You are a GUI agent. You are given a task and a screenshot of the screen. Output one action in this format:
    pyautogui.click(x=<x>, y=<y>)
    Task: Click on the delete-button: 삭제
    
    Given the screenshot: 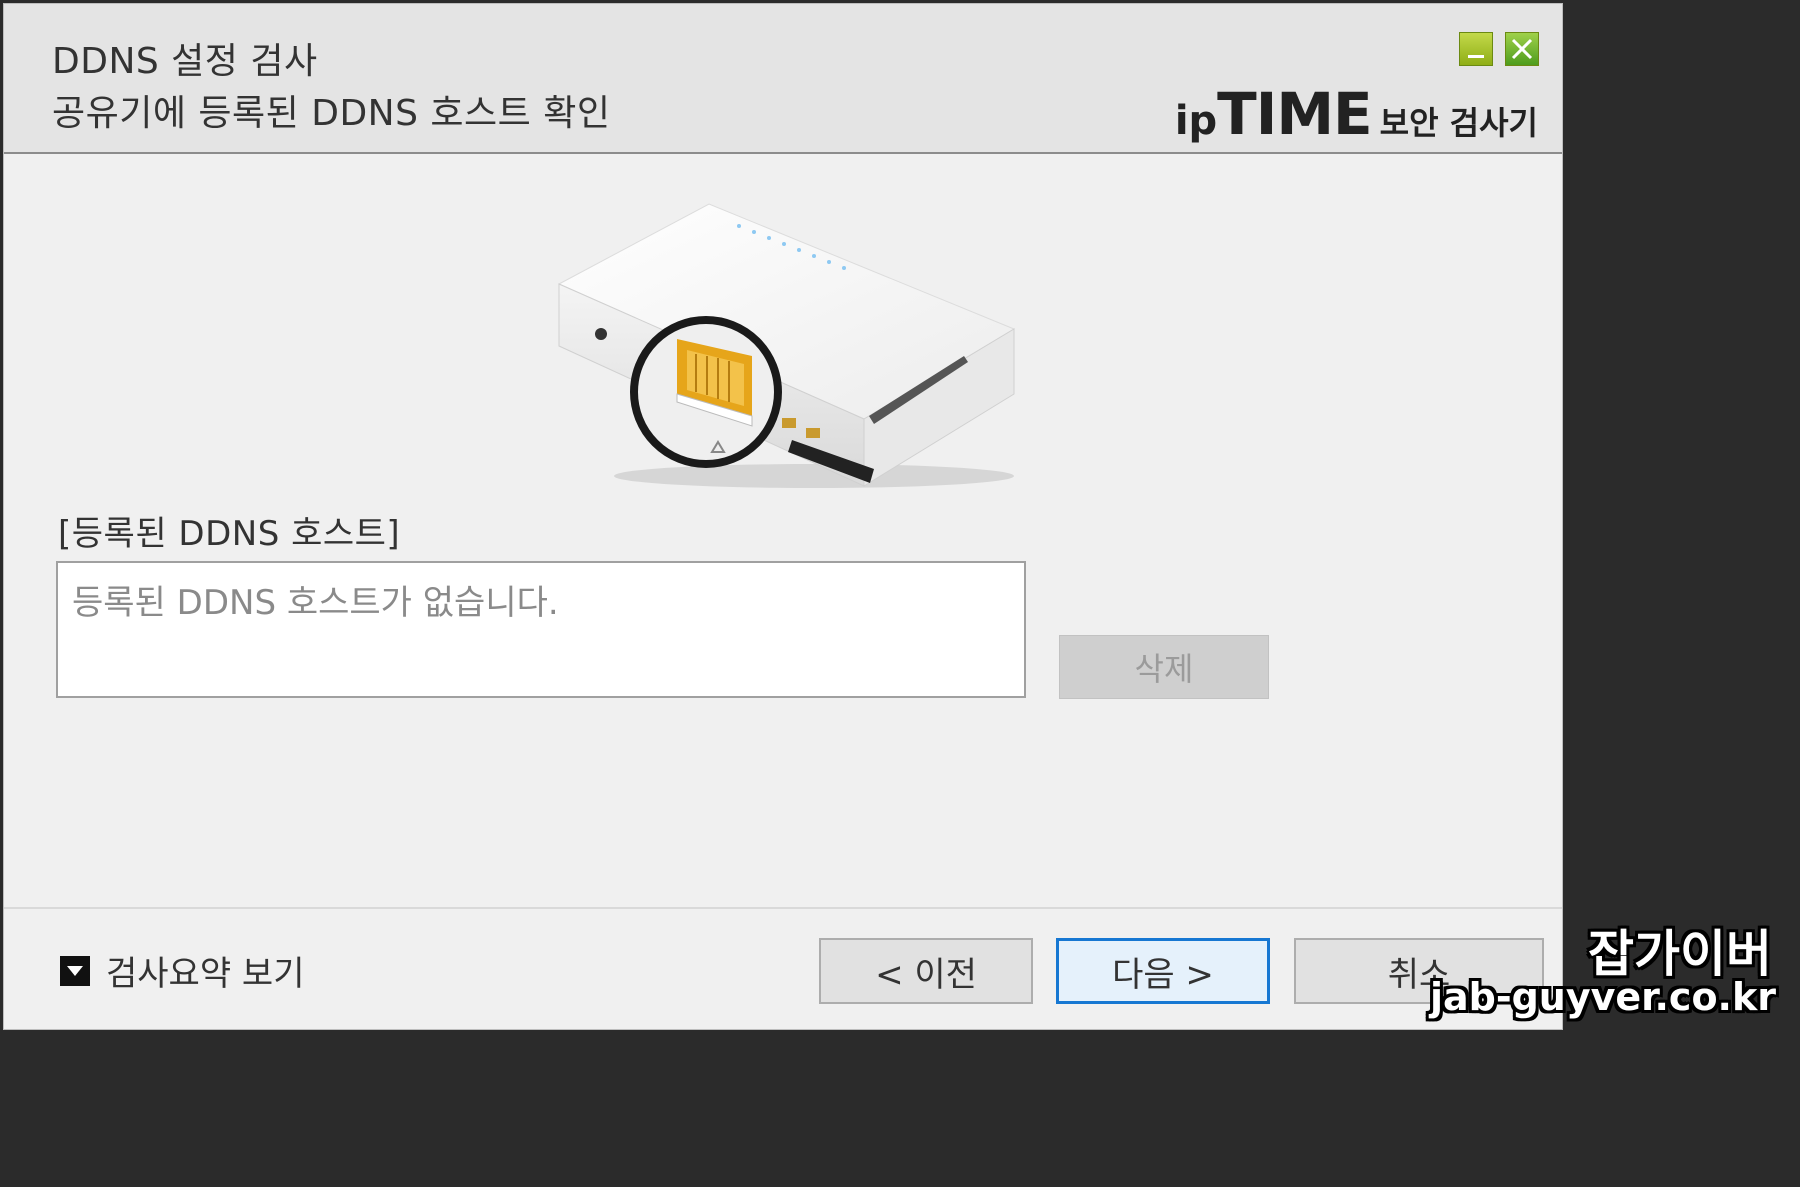 What is the action you would take?
    pyautogui.click(x=1164, y=667)
    